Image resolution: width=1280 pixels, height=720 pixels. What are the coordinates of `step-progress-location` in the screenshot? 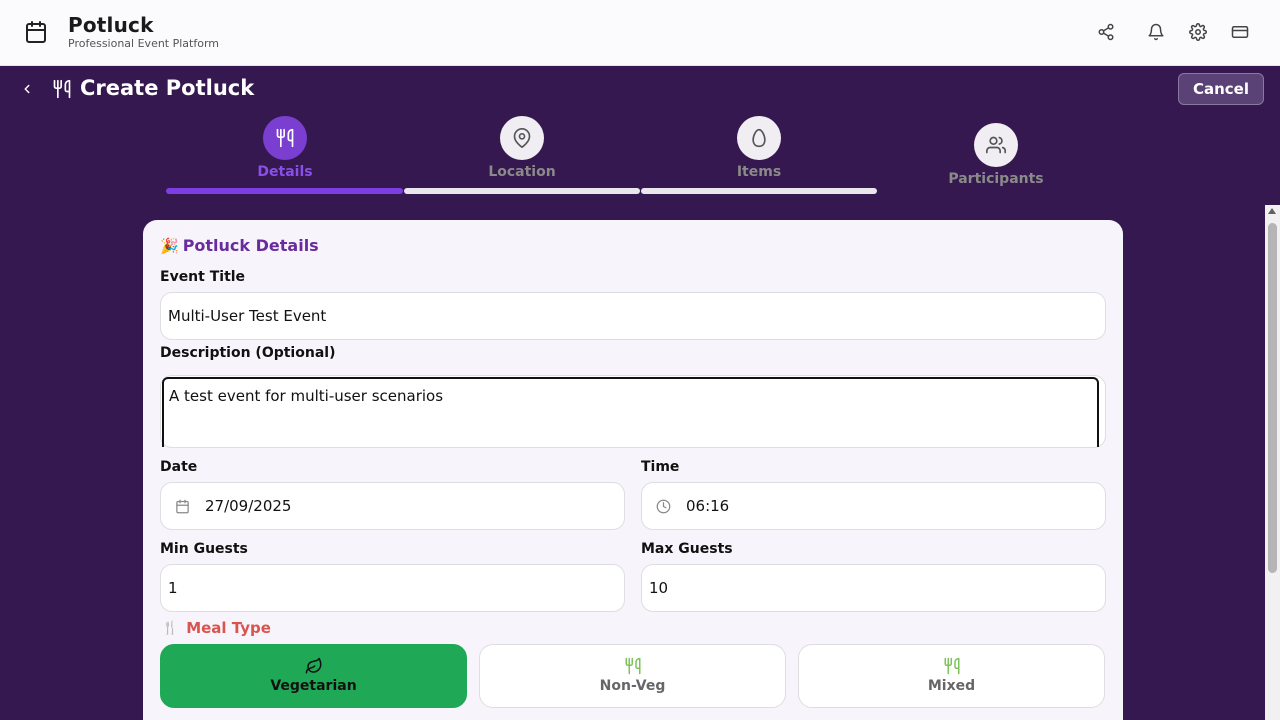 It's located at (522, 191).